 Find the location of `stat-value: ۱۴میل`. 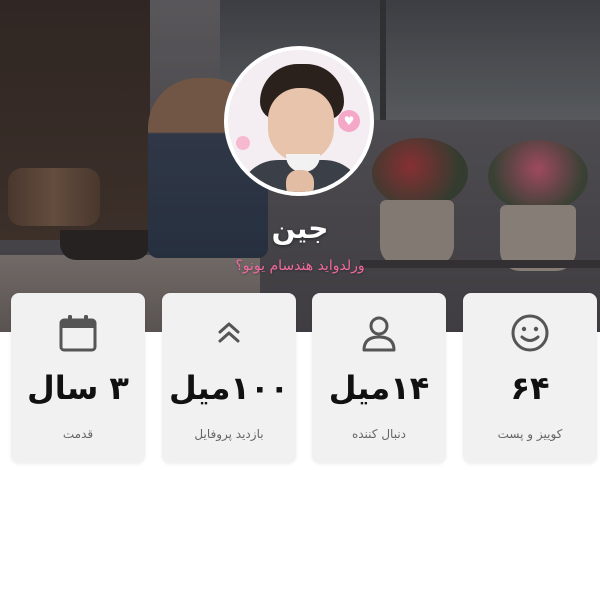

stat-value: ۱۴میل is located at coordinates (379, 388).